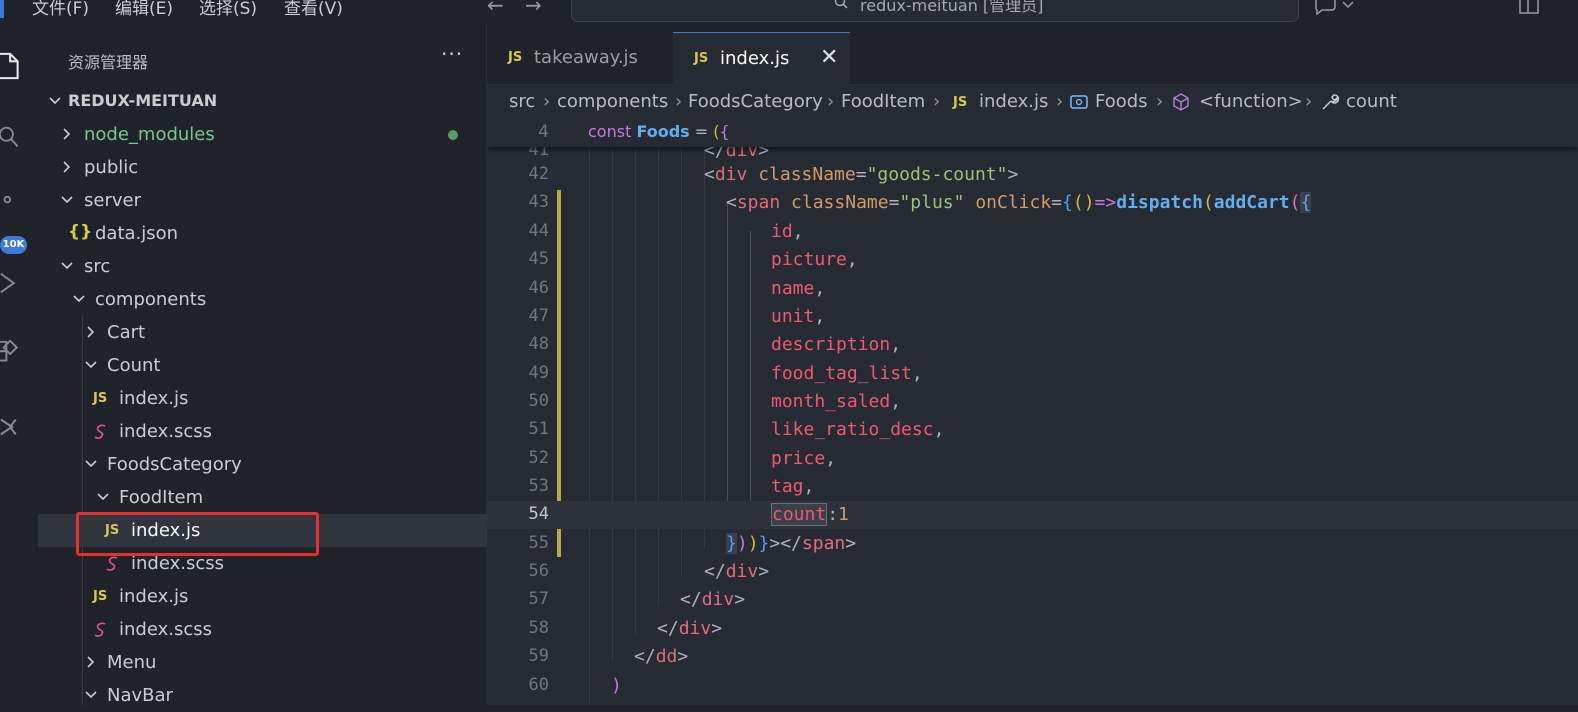 Image resolution: width=1578 pixels, height=712 pixels. Describe the element at coordinates (1032, 657) in the screenshot. I see `code-line: 59 </dd>` at that location.